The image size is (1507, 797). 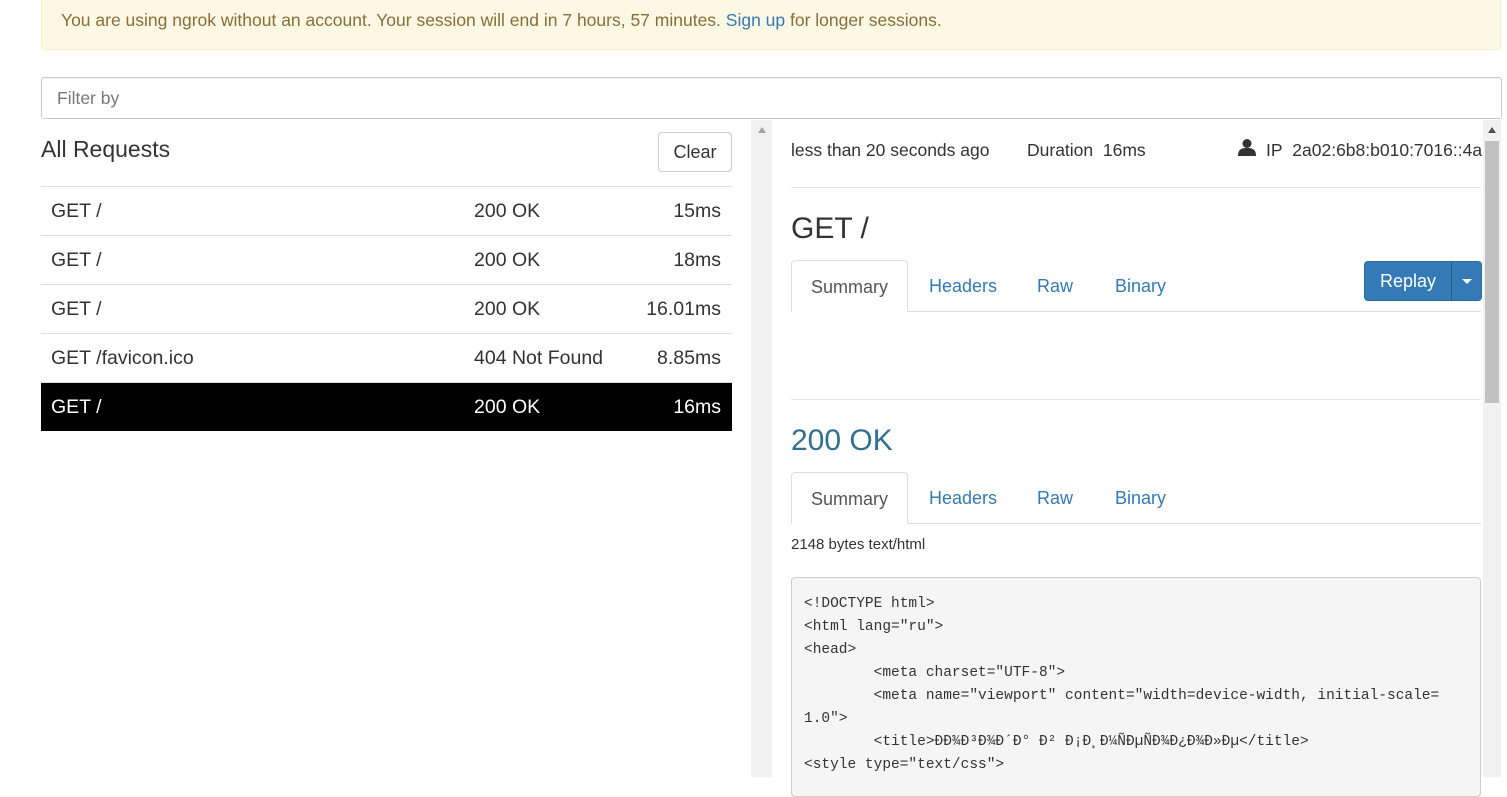 What do you see at coordinates (842, 440) in the screenshot?
I see `response-status: 200 OK` at bounding box center [842, 440].